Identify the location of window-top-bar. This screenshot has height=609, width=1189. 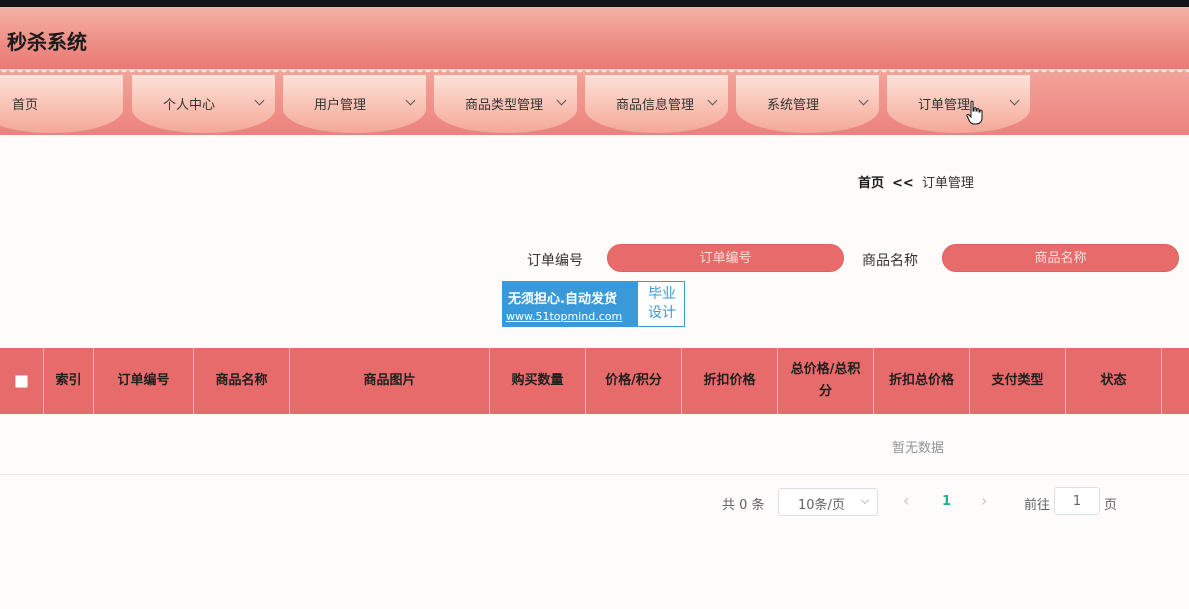
(594, 3).